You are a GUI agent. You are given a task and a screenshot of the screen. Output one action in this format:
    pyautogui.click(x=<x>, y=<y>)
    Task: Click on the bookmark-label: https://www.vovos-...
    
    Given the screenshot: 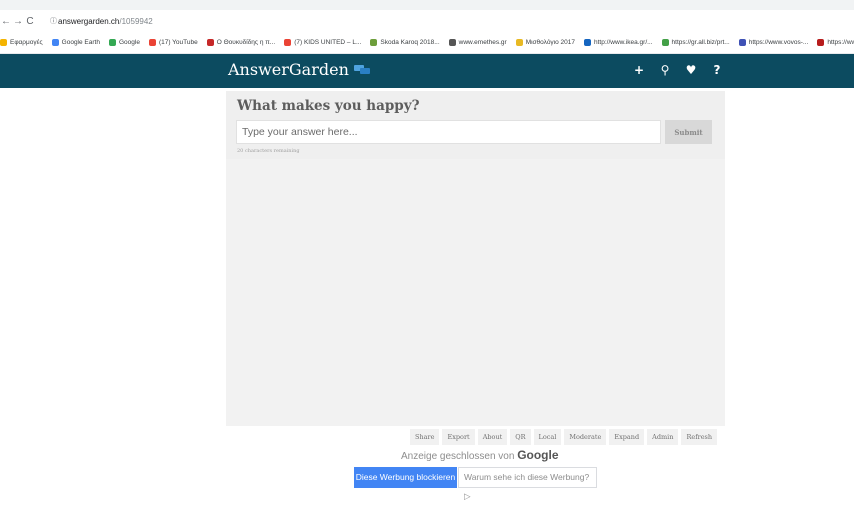 What is the action you would take?
    pyautogui.click(x=778, y=42)
    